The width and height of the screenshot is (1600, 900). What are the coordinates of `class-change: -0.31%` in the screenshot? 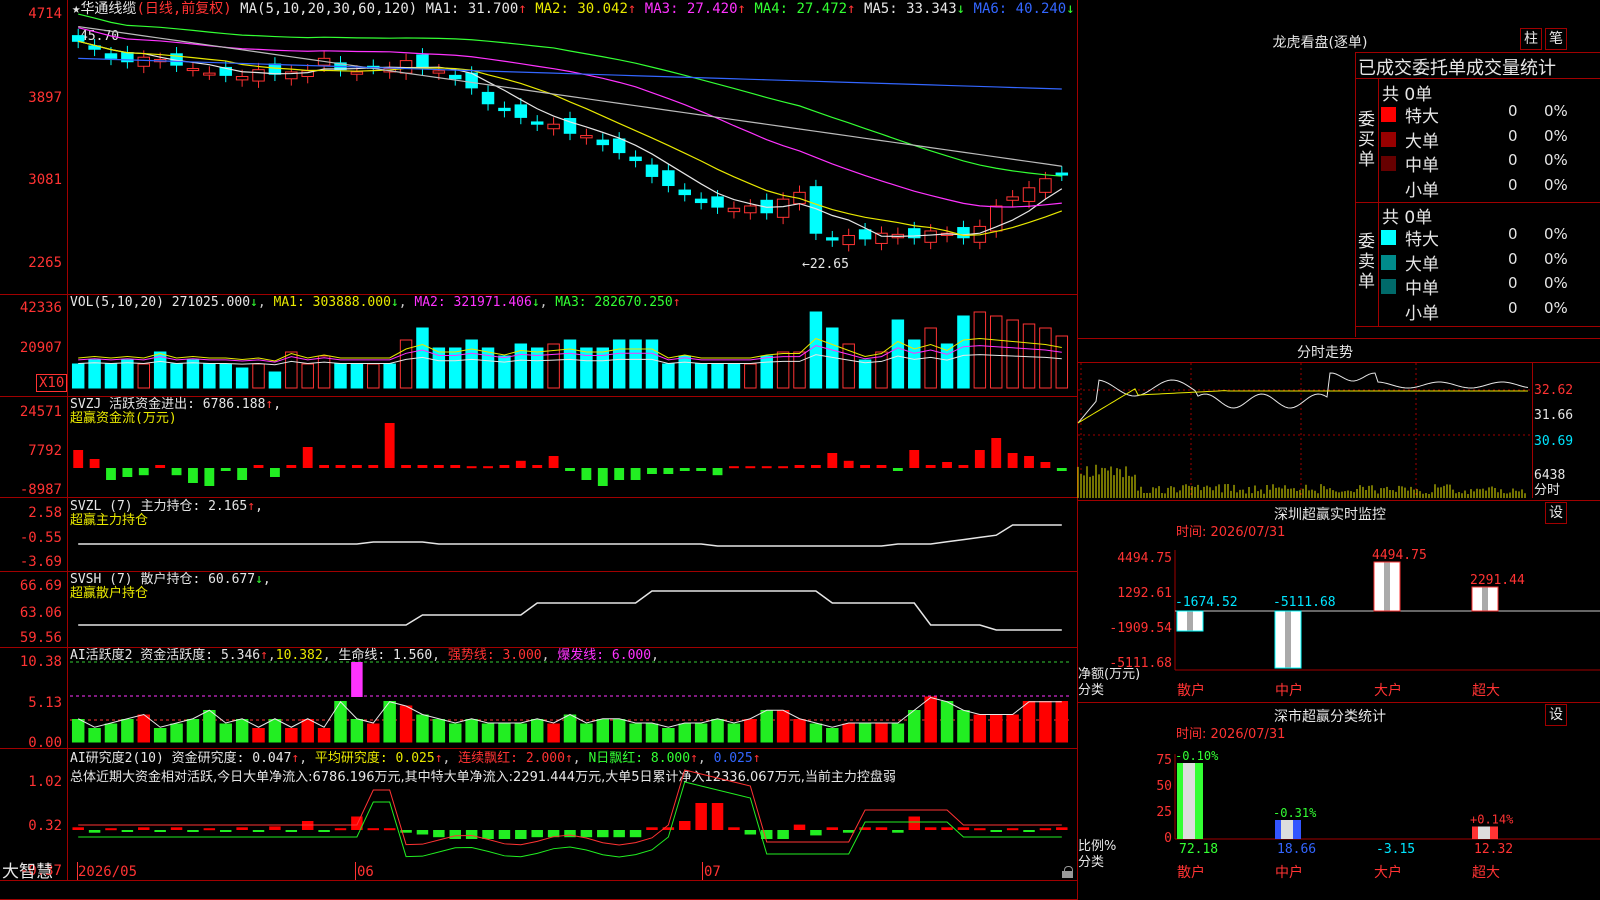 It's located at (1295, 813).